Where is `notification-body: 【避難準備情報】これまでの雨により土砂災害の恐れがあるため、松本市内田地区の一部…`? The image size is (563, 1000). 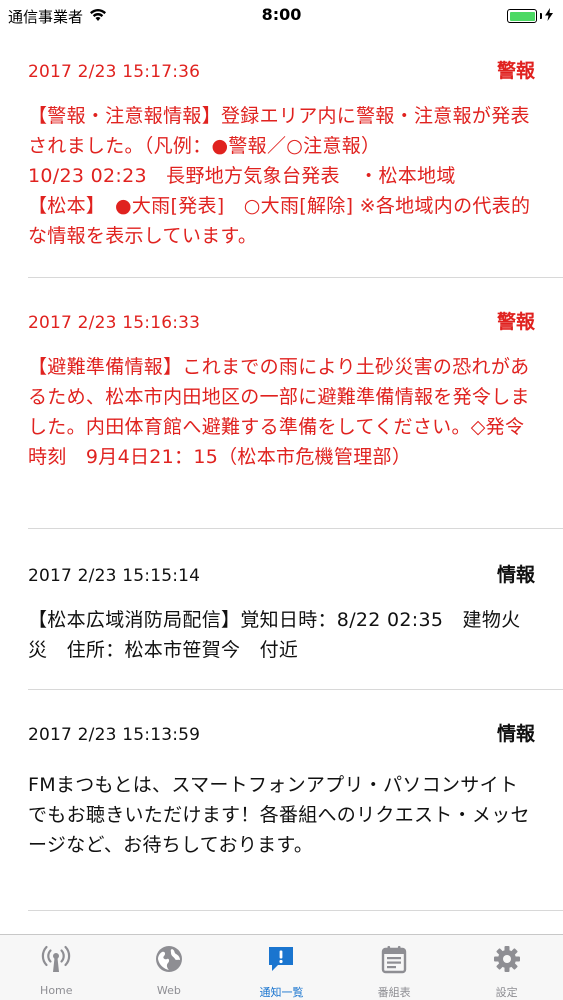
notification-body: 【避難準備情報】これまでの雨により土砂災害の恐れがあるため、松本市内田地区の一部… is located at coordinates (279, 412).